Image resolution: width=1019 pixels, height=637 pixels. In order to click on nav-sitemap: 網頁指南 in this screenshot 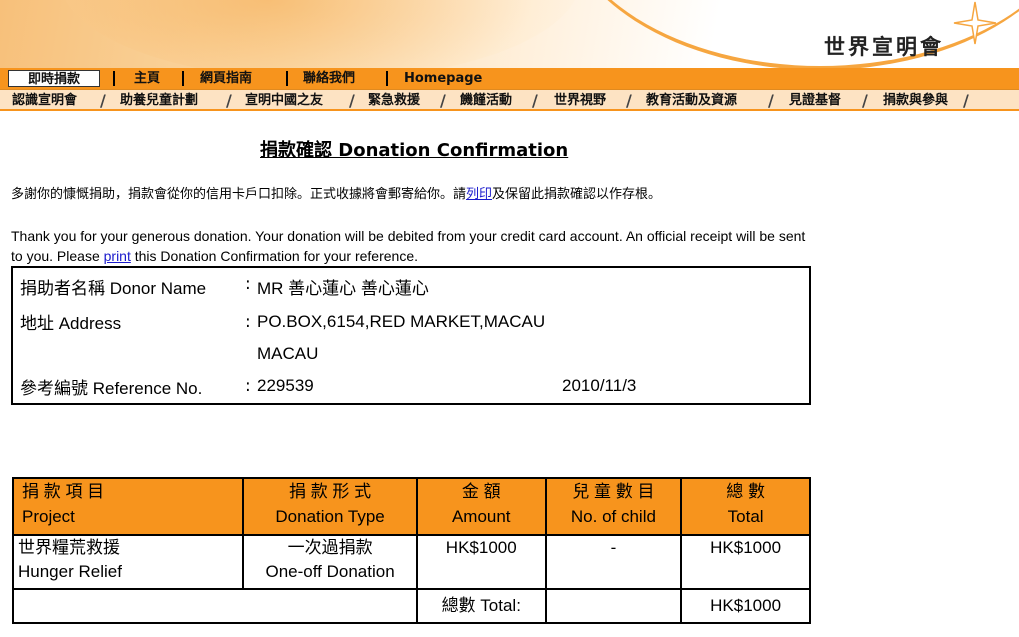, I will do `click(226, 78)`.